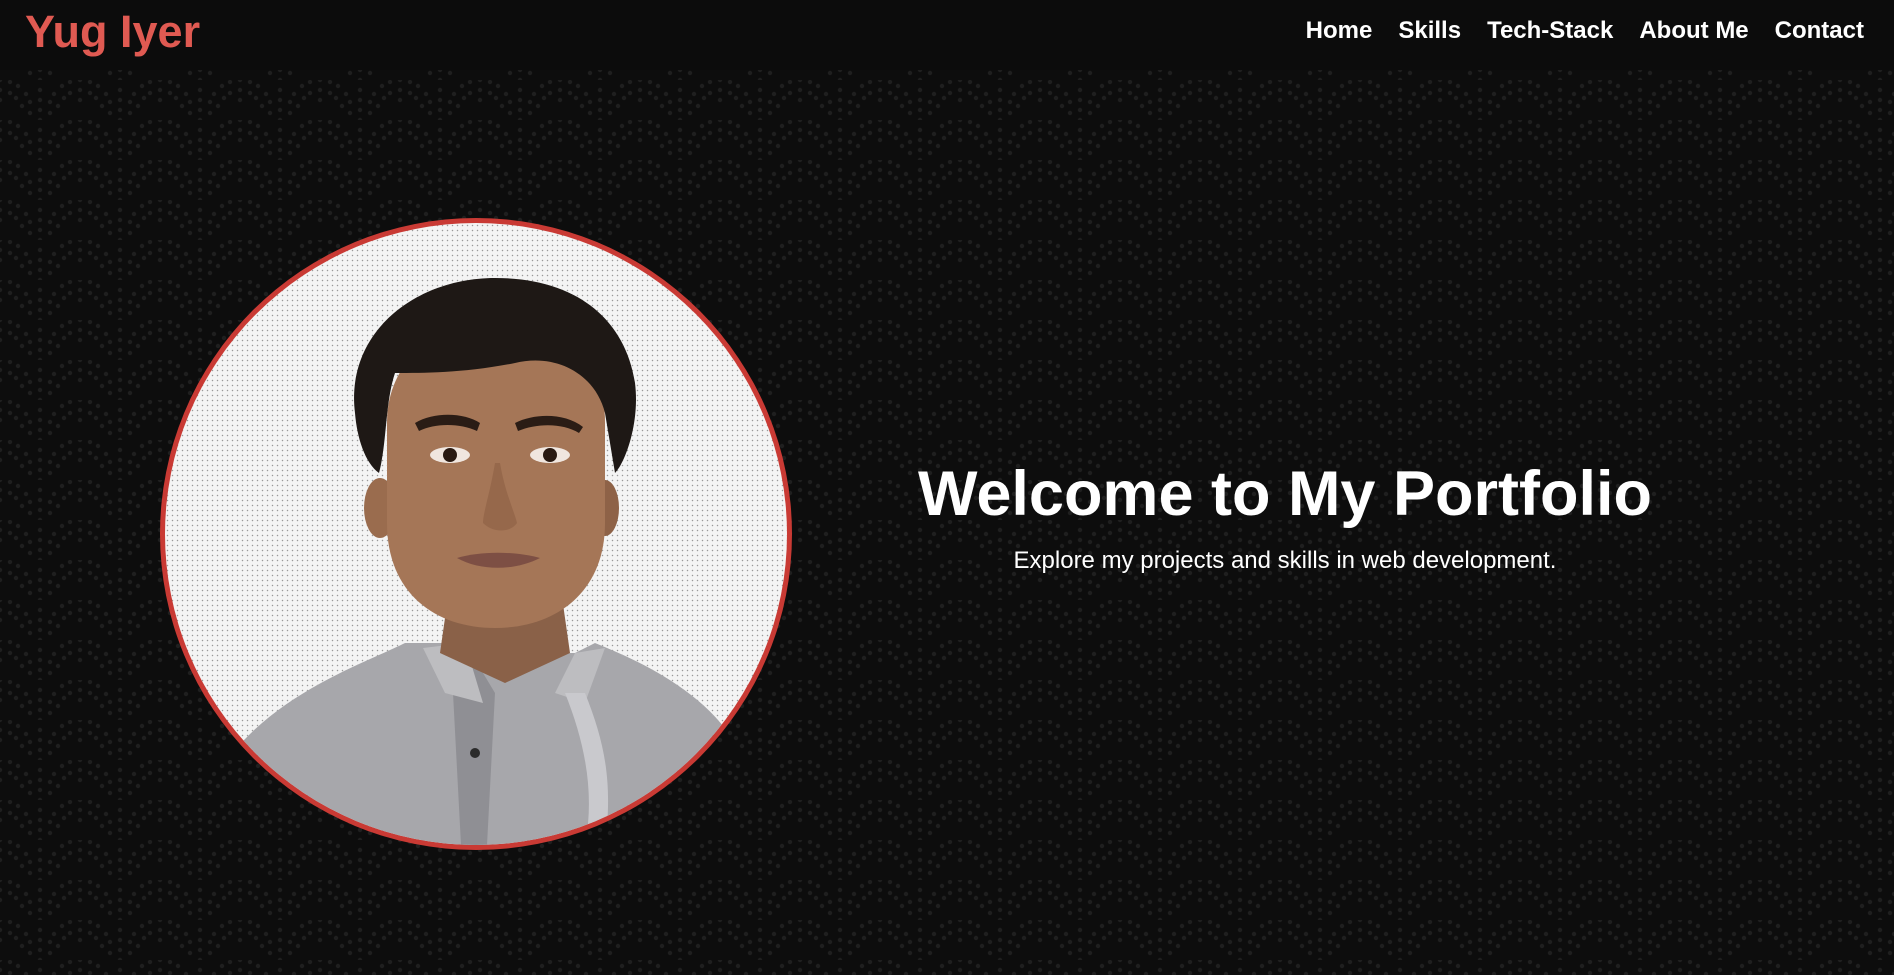 The image size is (1894, 975). I want to click on nav-item-about-me: About Me, so click(1693, 31).